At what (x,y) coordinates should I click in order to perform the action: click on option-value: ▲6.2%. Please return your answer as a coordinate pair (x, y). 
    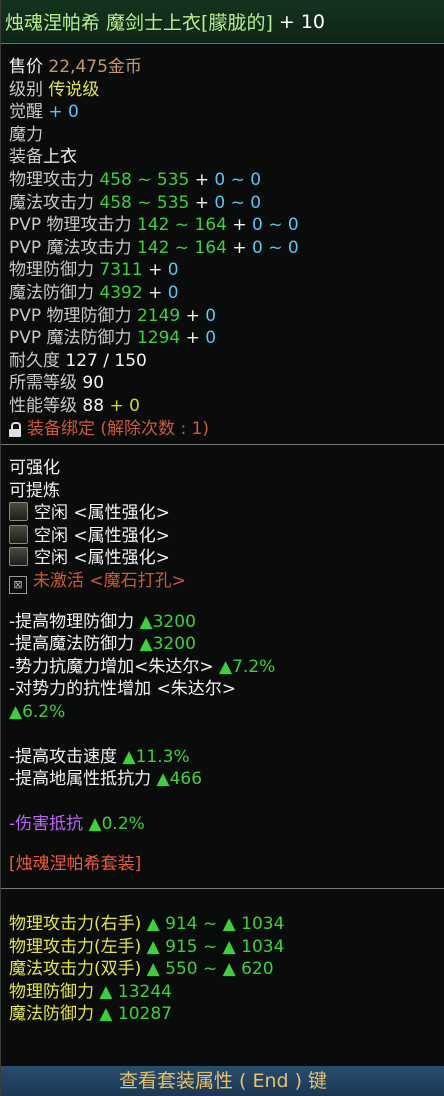
    Looking at the image, I should click on (37, 712).